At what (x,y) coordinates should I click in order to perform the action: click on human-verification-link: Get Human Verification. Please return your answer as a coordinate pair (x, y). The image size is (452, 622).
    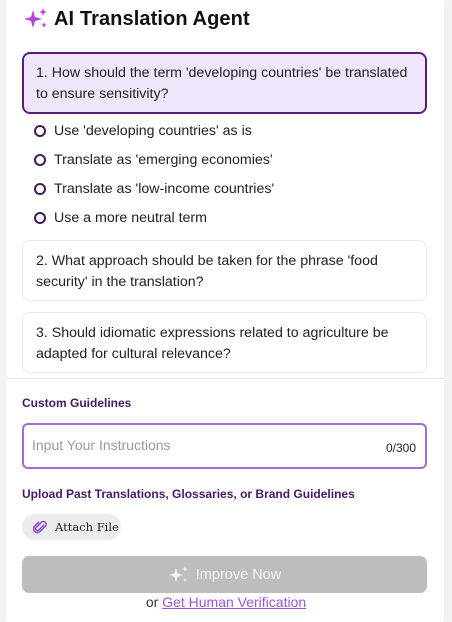
    Looking at the image, I should click on (234, 602).